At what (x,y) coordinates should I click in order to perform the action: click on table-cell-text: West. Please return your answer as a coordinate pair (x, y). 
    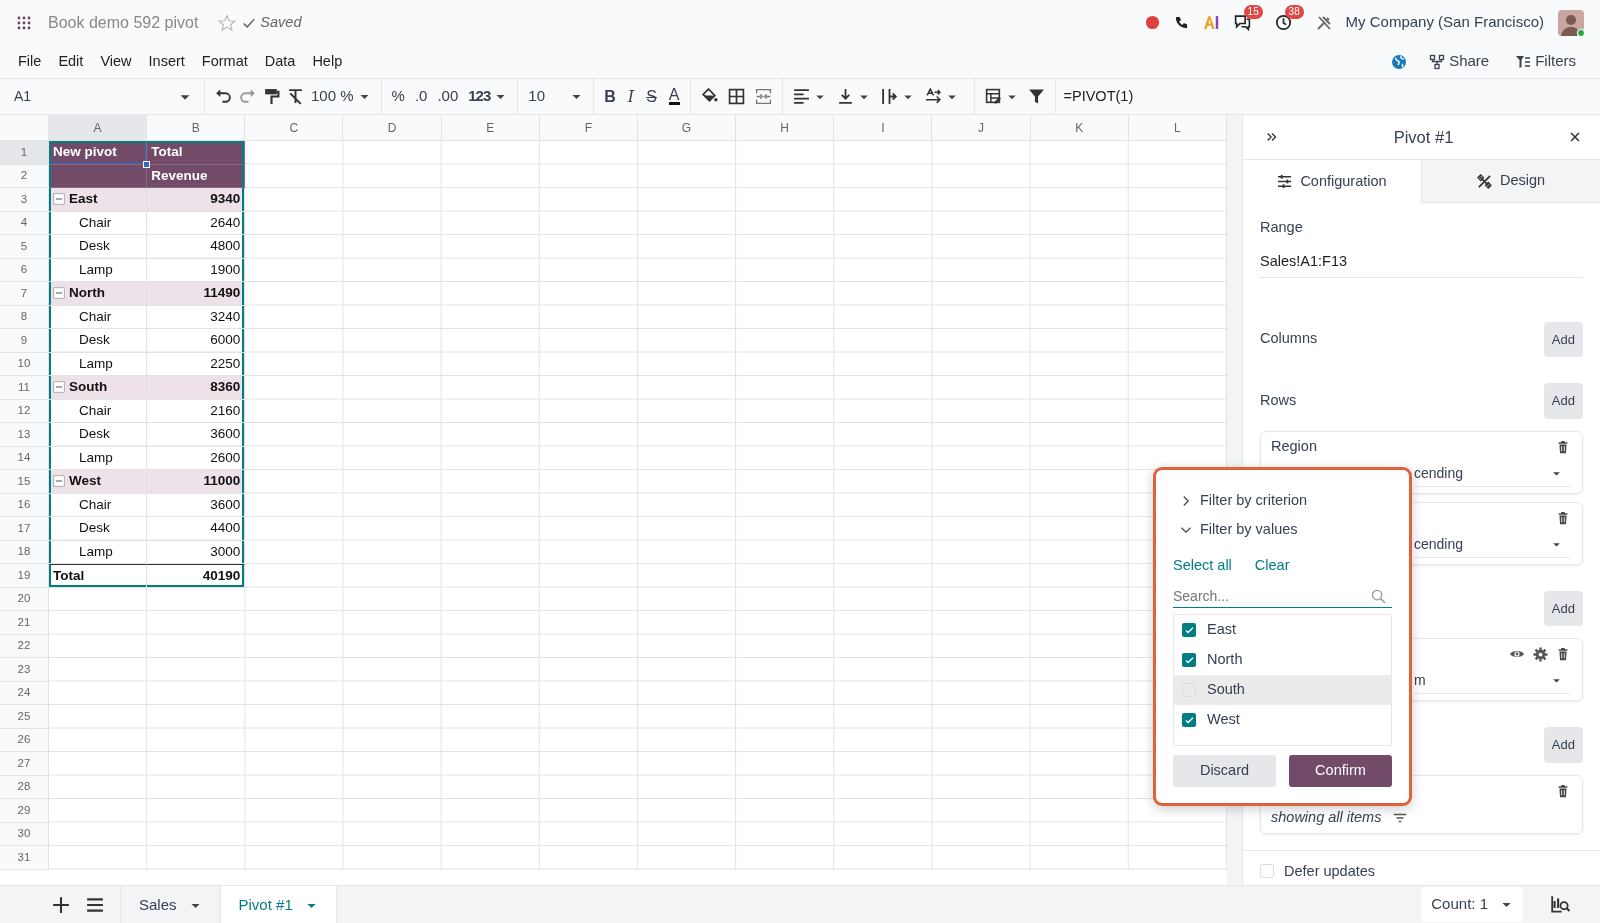
    Looking at the image, I should click on (85, 481).